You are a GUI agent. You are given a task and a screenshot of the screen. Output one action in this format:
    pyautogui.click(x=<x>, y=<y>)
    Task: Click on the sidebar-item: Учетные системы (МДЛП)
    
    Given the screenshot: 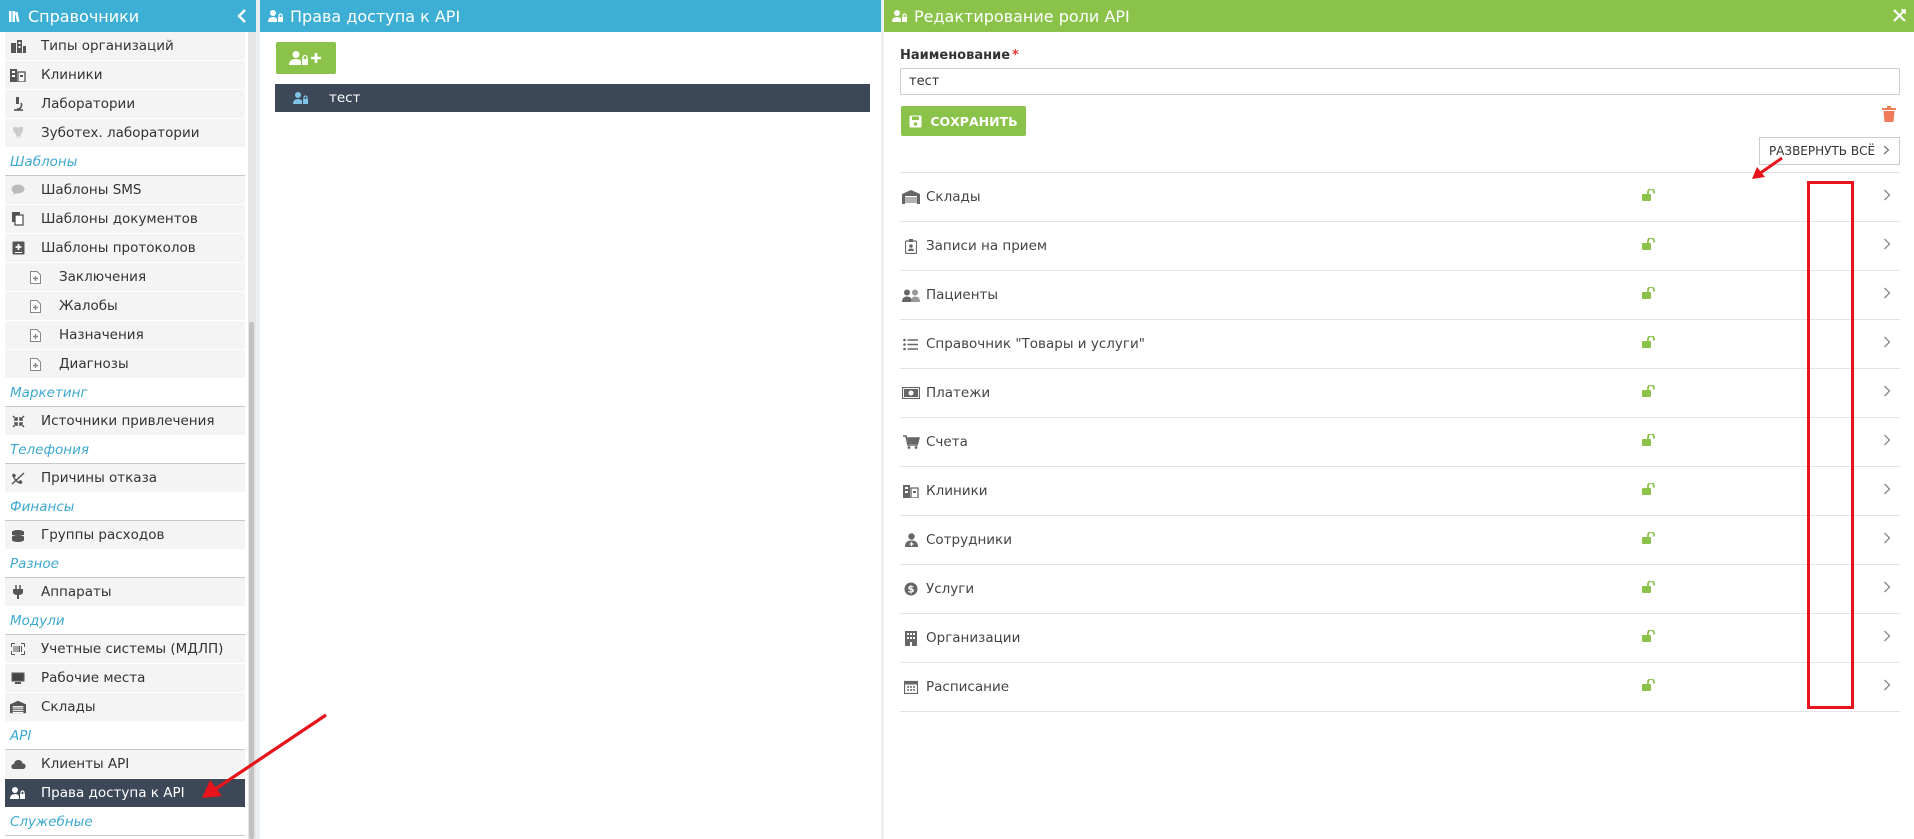 What is the action you would take?
    pyautogui.click(x=125, y=649)
    